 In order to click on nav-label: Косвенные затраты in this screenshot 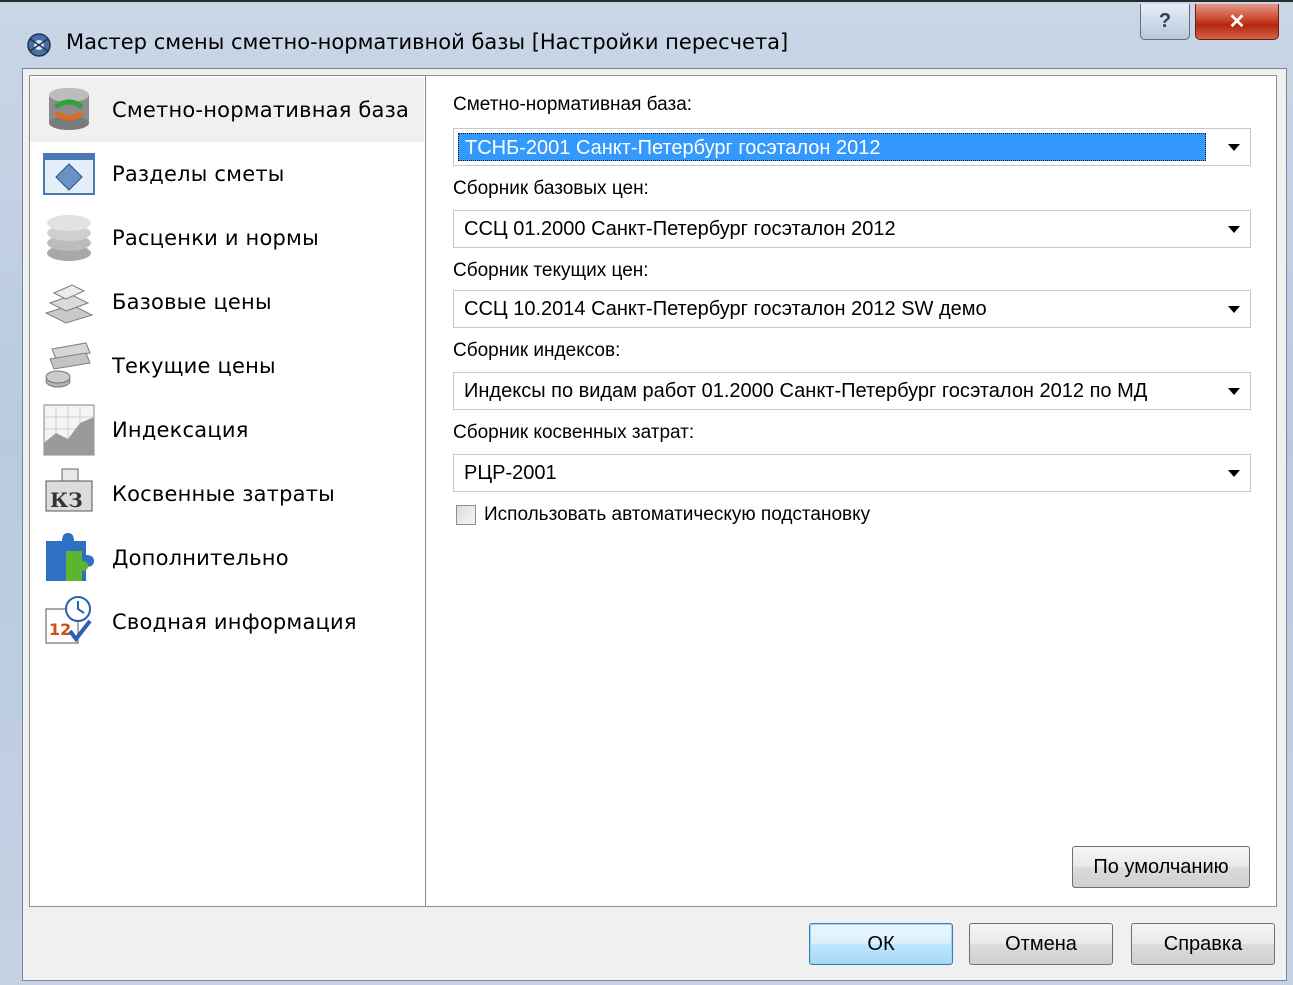, I will do `click(223, 494)`.